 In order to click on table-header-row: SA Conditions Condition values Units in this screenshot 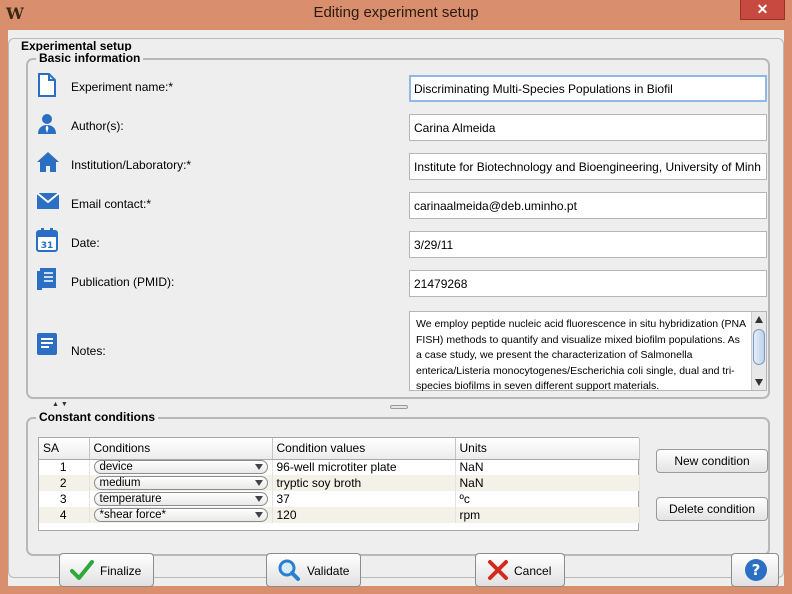, I will do `click(339, 449)`.